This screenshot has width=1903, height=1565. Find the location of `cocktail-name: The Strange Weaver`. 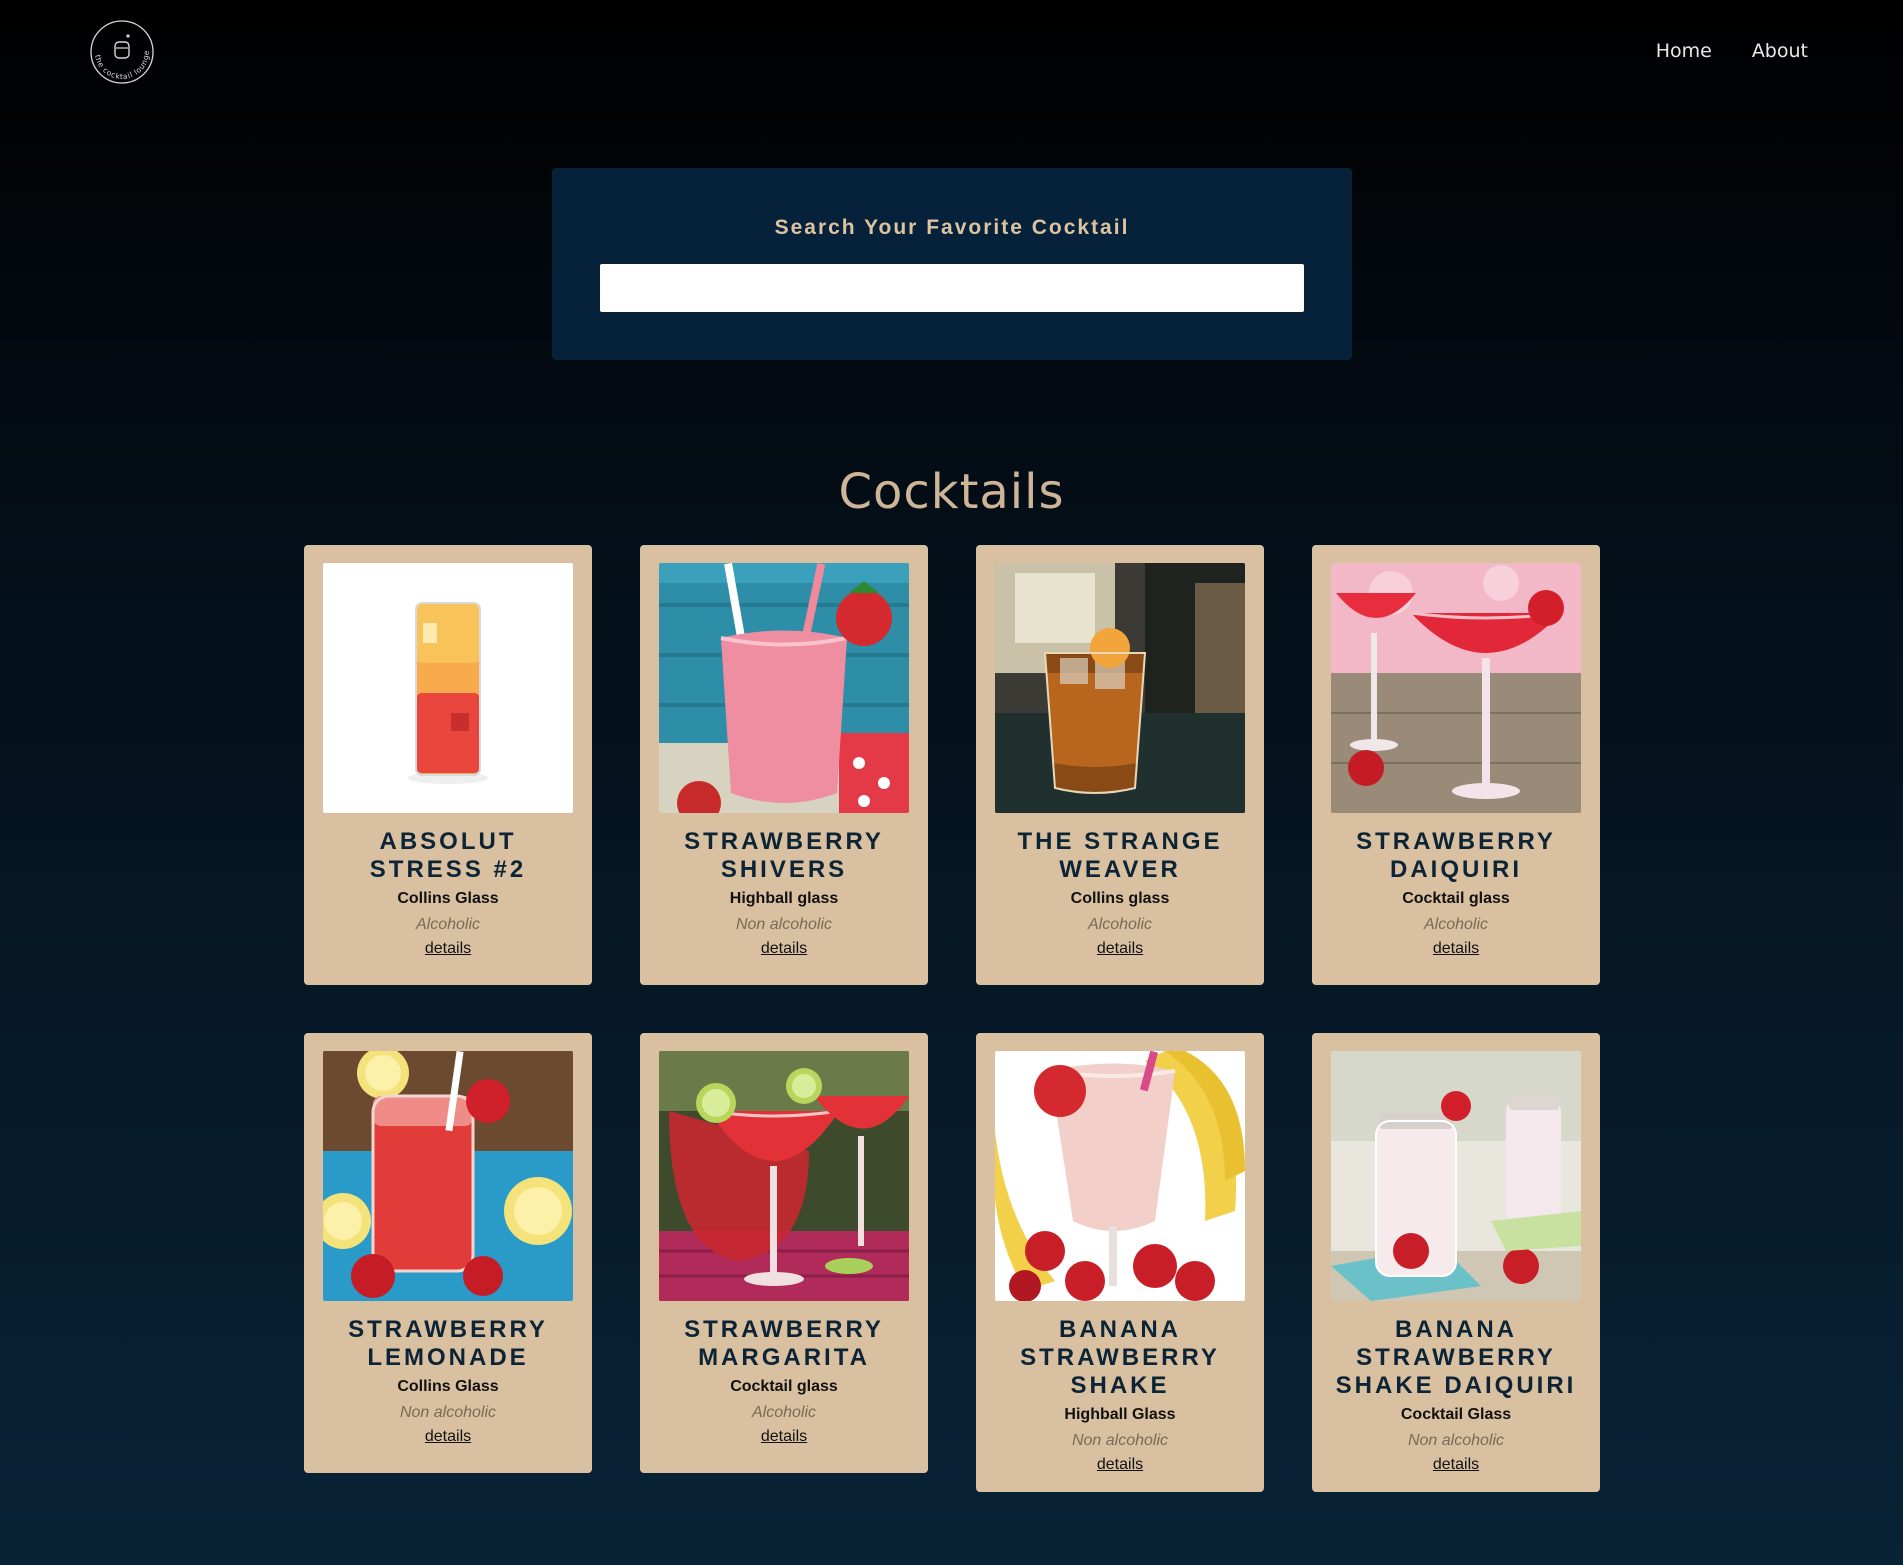

cocktail-name: The Strange Weaver is located at coordinates (1120, 855).